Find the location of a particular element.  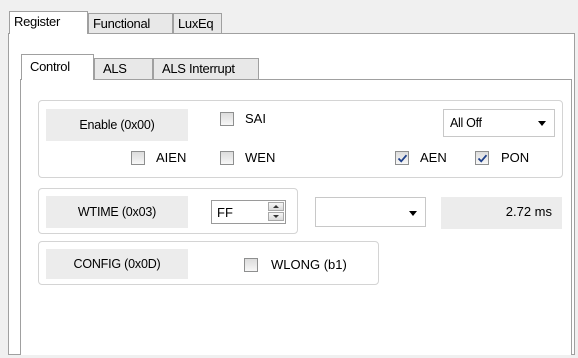

aen-label: AEN is located at coordinates (433, 157).